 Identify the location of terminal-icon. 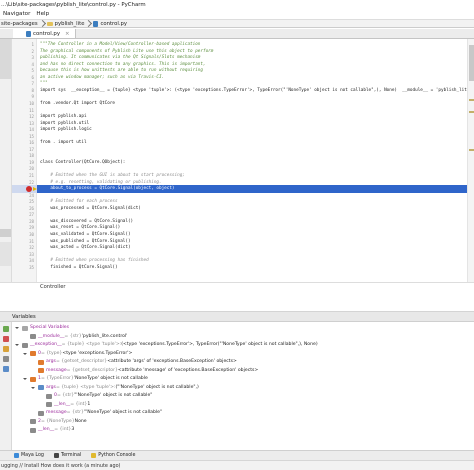
(56, 455).